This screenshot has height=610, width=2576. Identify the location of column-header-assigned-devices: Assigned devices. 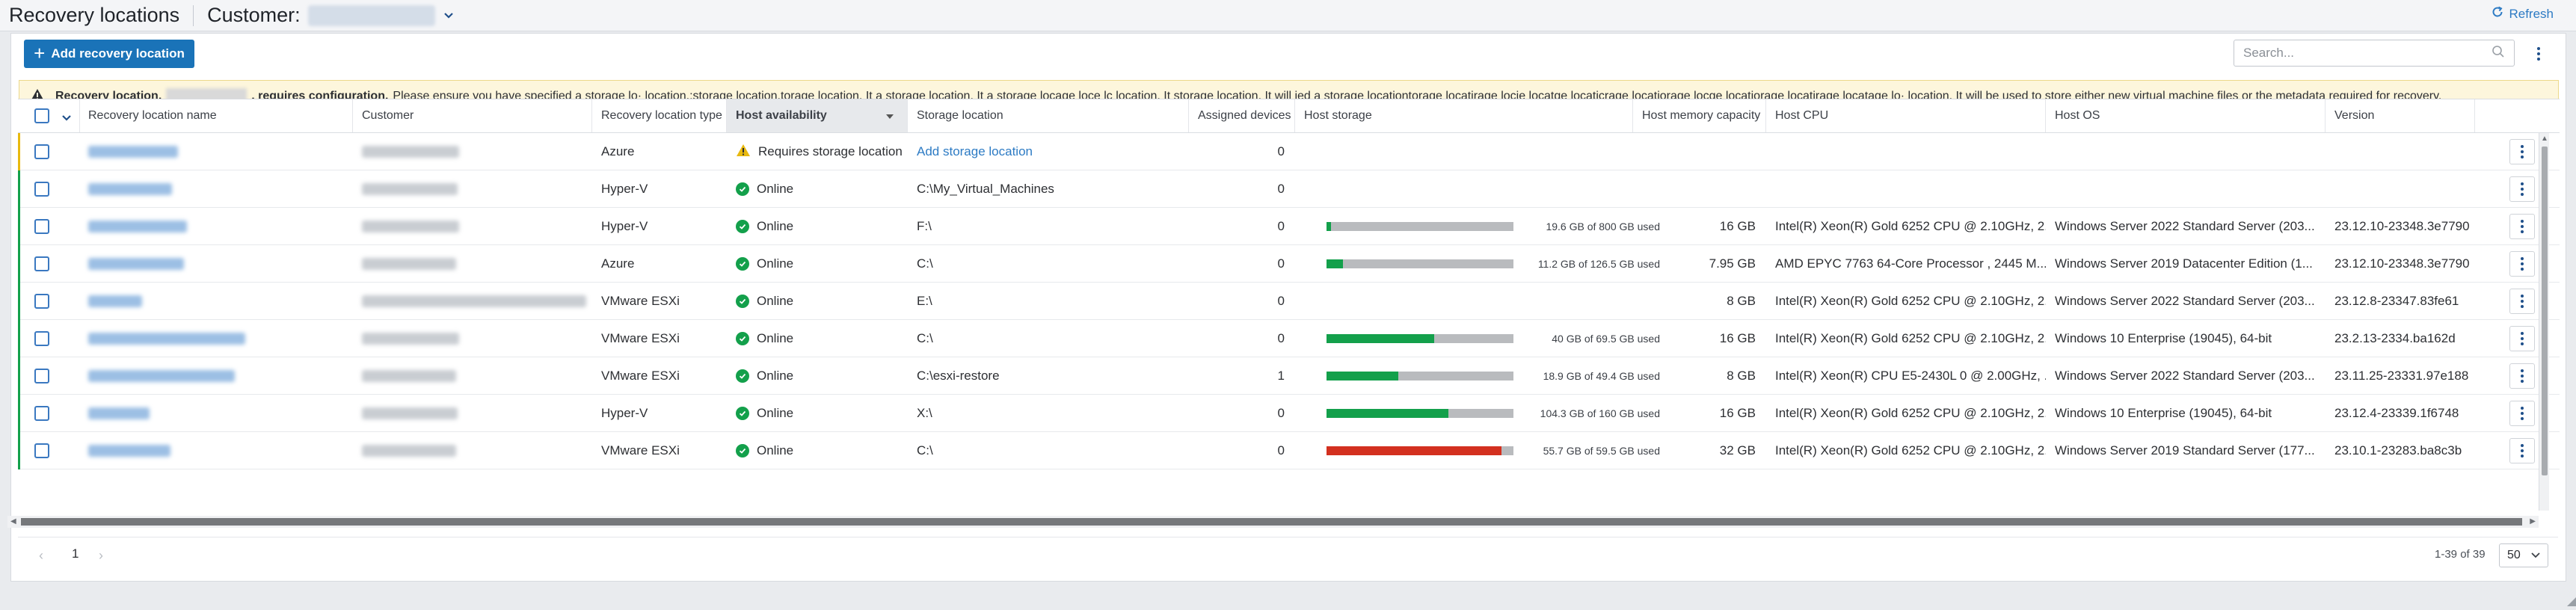
(1242, 115).